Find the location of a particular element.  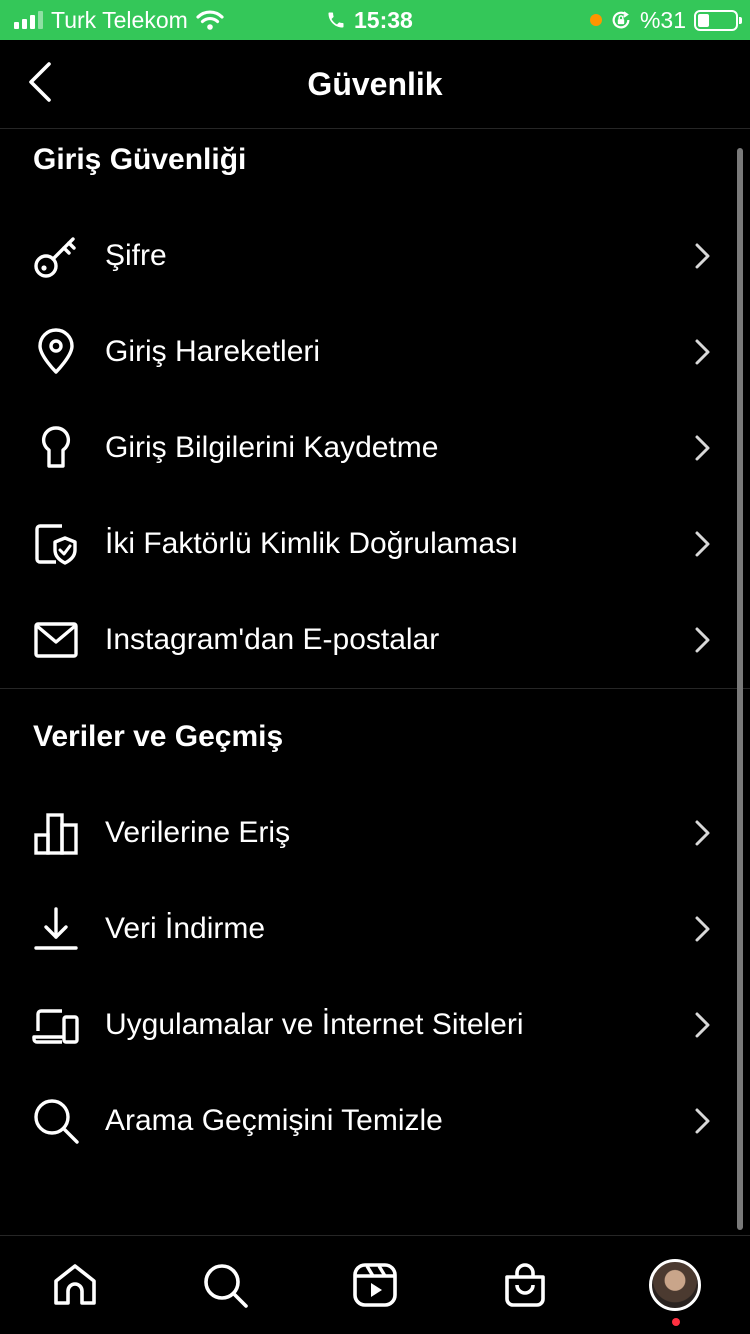

reels-icon is located at coordinates (375, 1285).